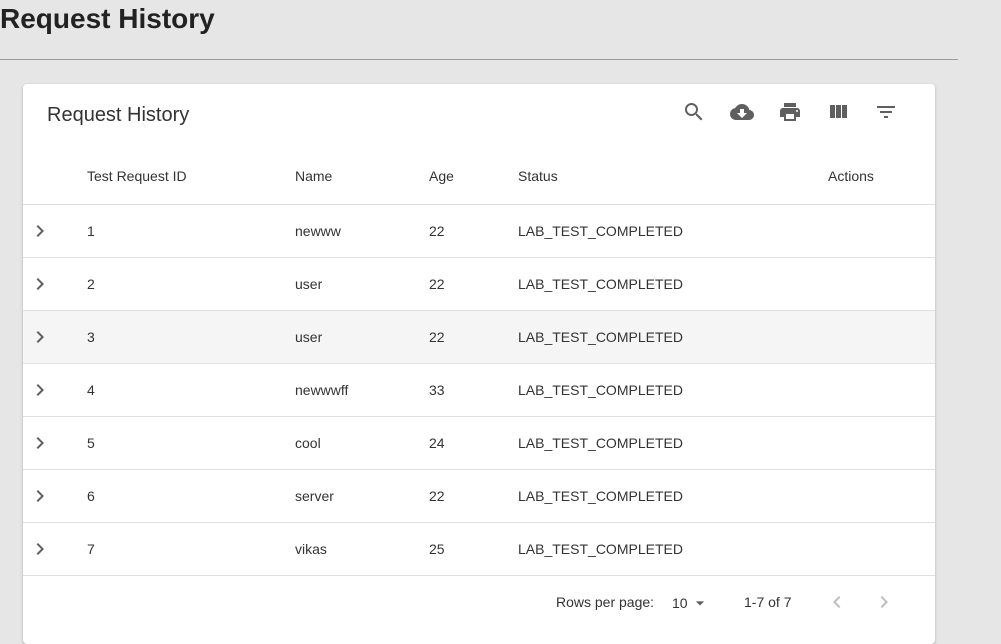 The height and width of the screenshot is (644, 1001). What do you see at coordinates (322, 390) in the screenshot?
I see `cell-name: newwwff` at bounding box center [322, 390].